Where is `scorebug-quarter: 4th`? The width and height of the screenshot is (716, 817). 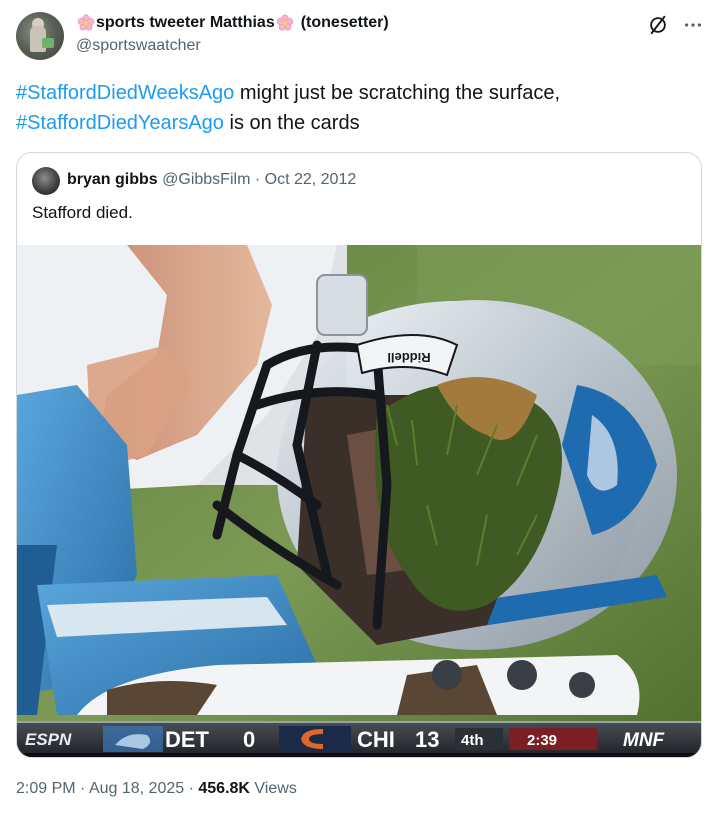 scorebug-quarter: 4th is located at coordinates (472, 740).